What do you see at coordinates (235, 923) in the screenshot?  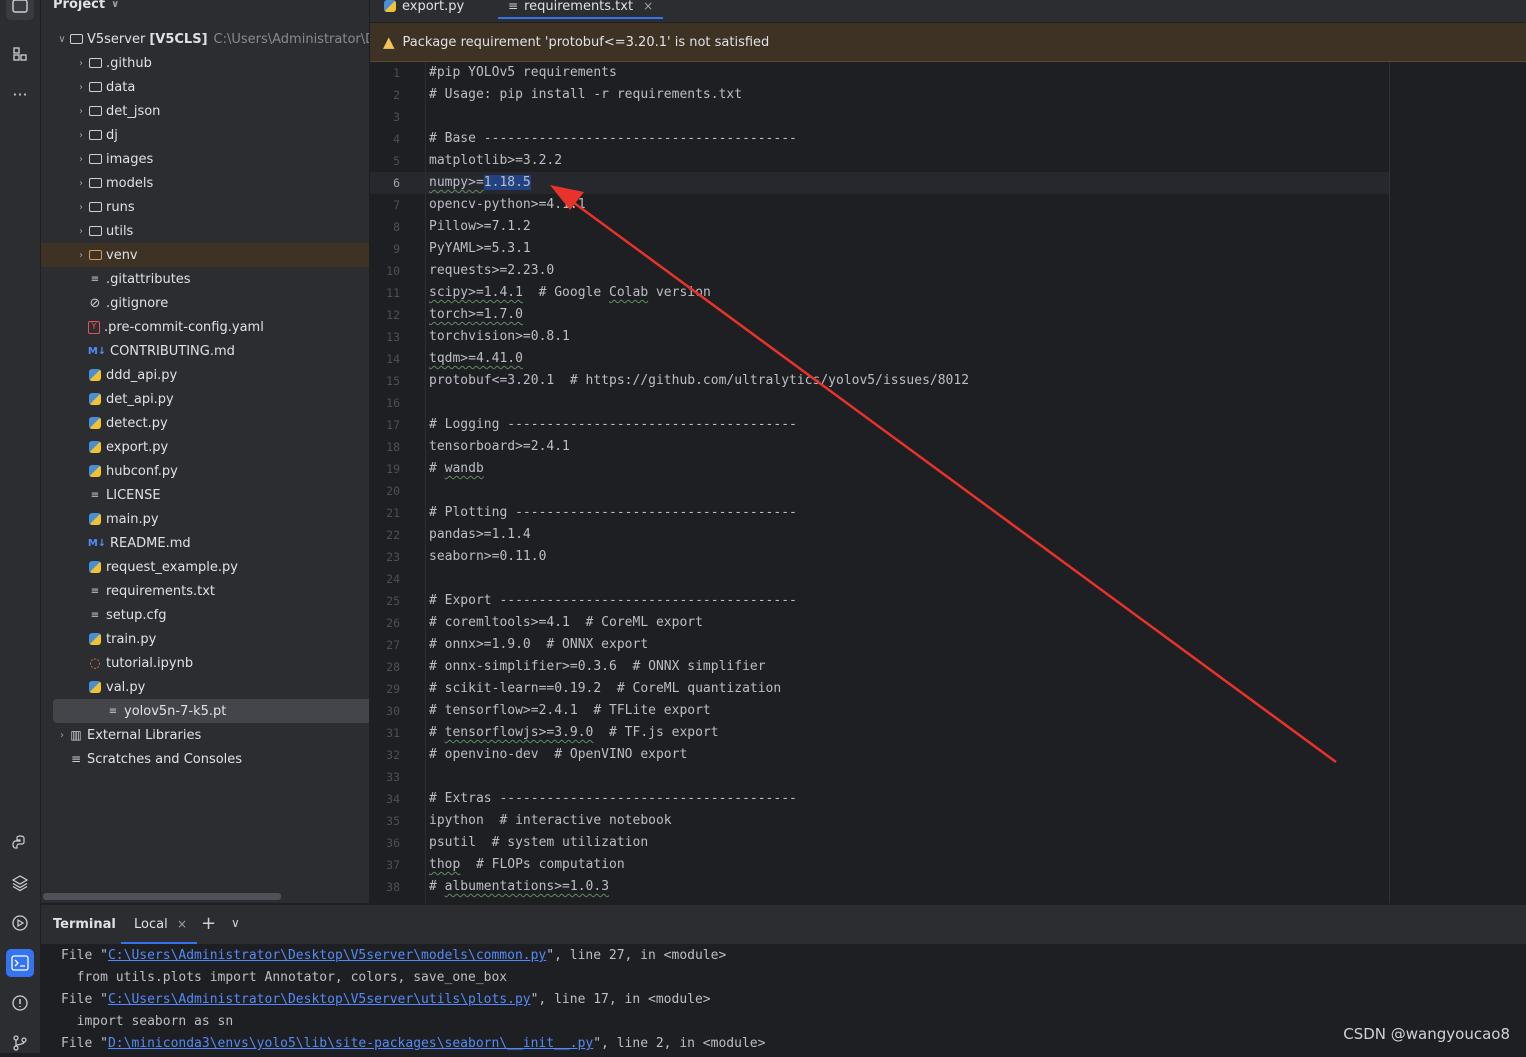 I see `chevron-down-icon: ∨` at bounding box center [235, 923].